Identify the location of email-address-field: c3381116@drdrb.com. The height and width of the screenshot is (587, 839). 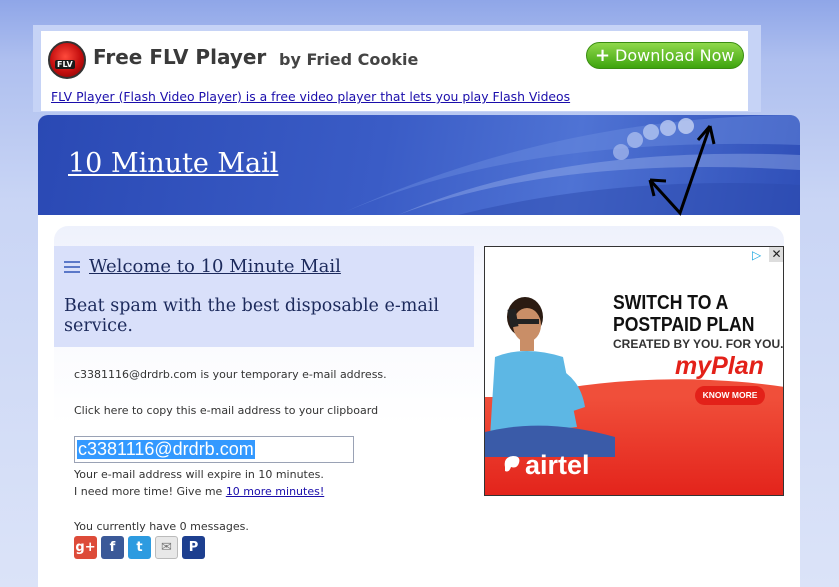
(214, 449).